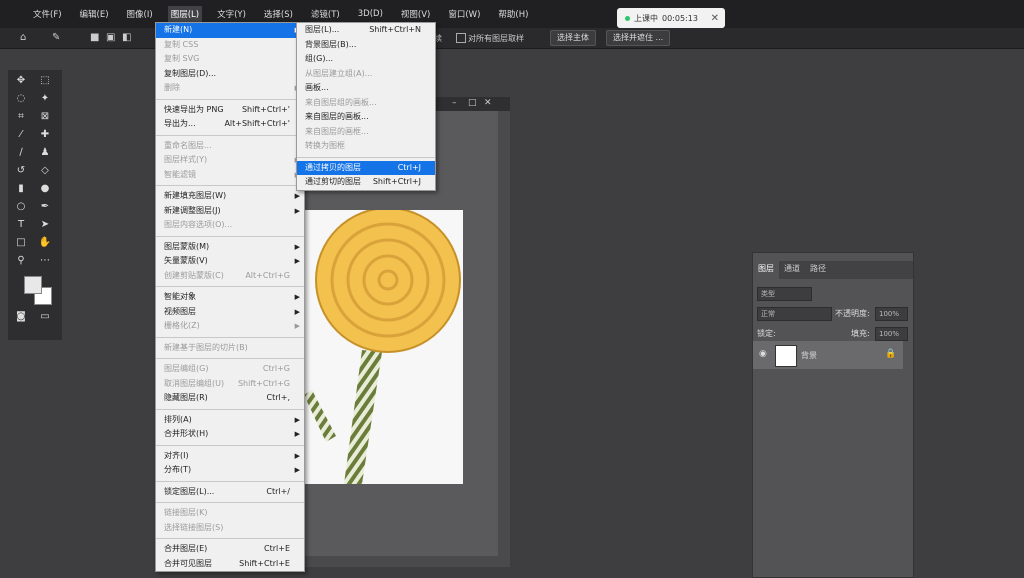 This screenshot has width=1024, height=578. What do you see at coordinates (21, 99) in the screenshot?
I see `lasso-tool-icon: ◌` at bounding box center [21, 99].